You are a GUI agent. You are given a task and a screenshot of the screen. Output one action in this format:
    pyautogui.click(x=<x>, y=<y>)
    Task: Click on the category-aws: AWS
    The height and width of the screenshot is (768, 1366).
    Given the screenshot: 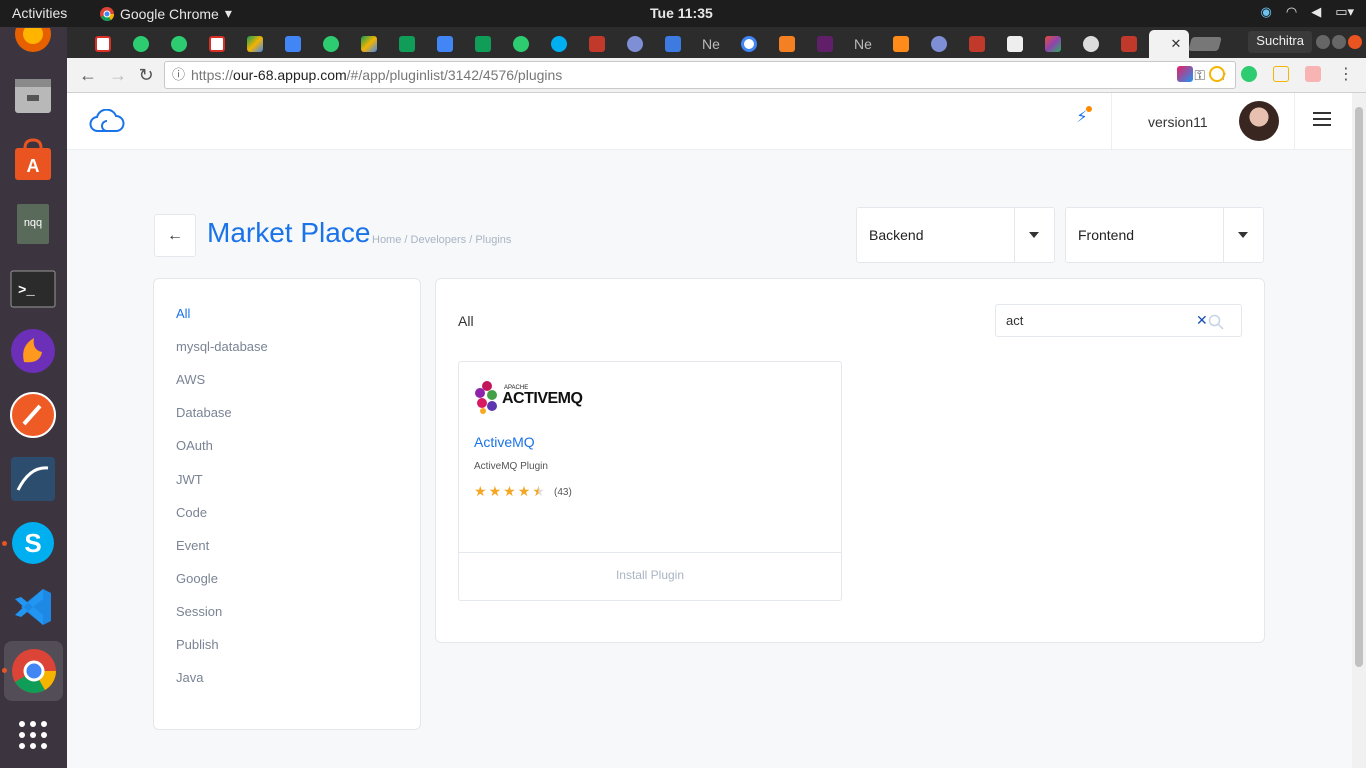 What is the action you would take?
    pyautogui.click(x=190, y=379)
    